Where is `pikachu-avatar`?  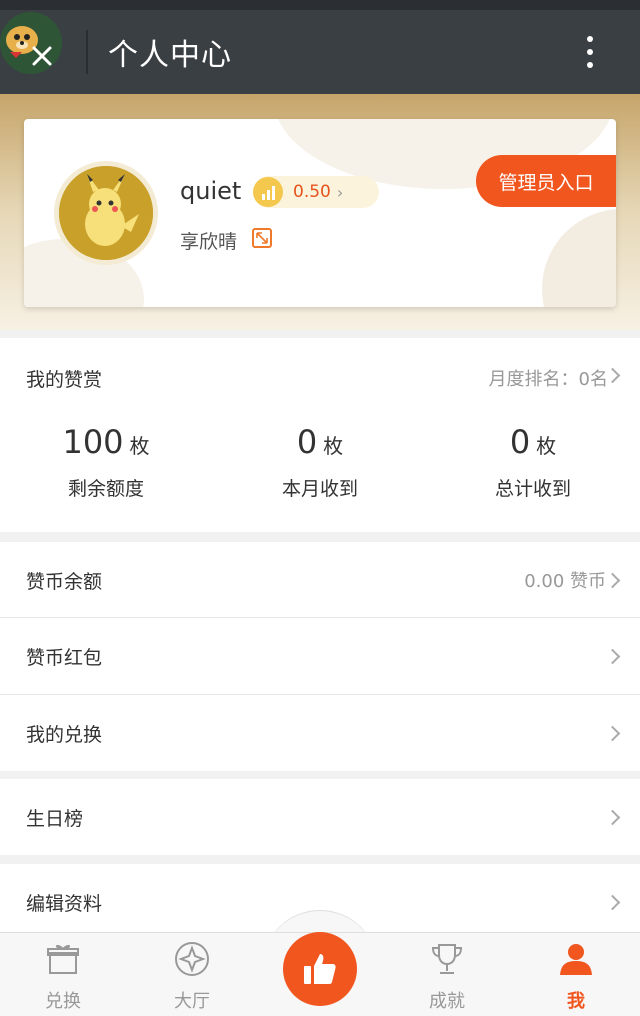
pikachu-avatar is located at coordinates (106, 213).